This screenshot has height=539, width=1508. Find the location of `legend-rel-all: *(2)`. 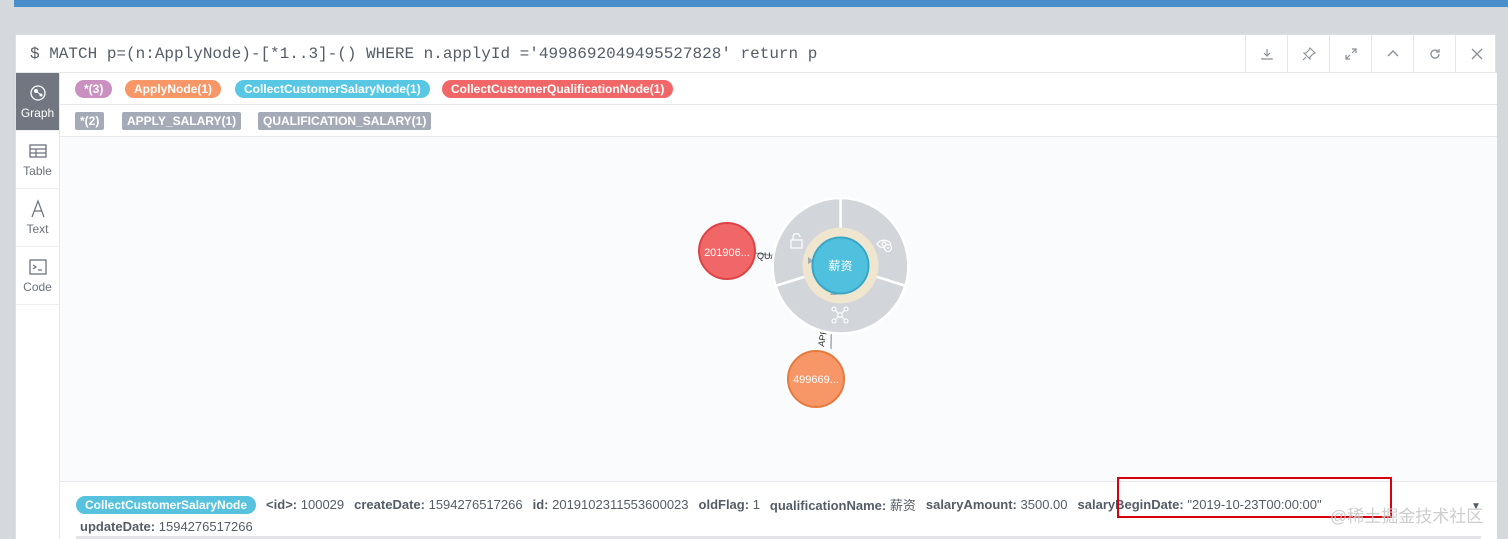

legend-rel-all: *(2) is located at coordinates (90, 121).